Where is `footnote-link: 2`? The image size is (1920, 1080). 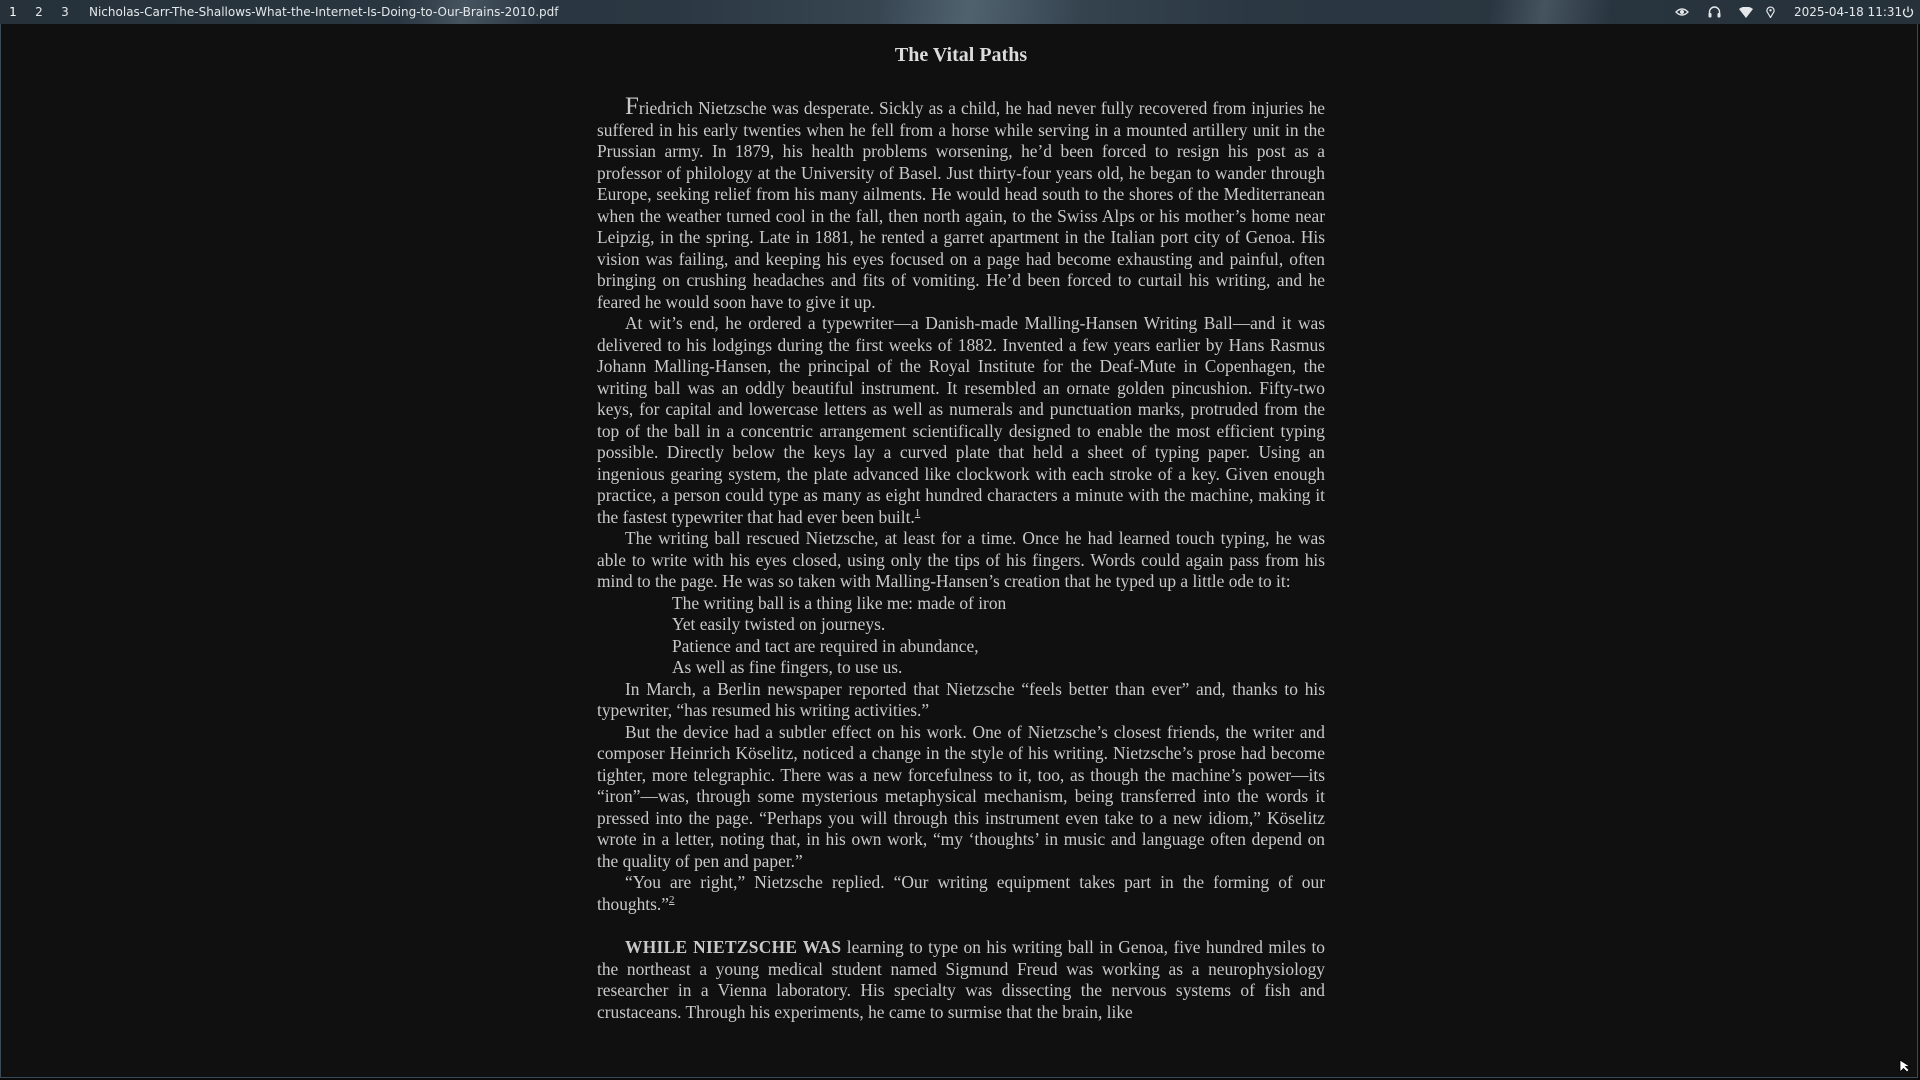 footnote-link: 2 is located at coordinates (672, 900).